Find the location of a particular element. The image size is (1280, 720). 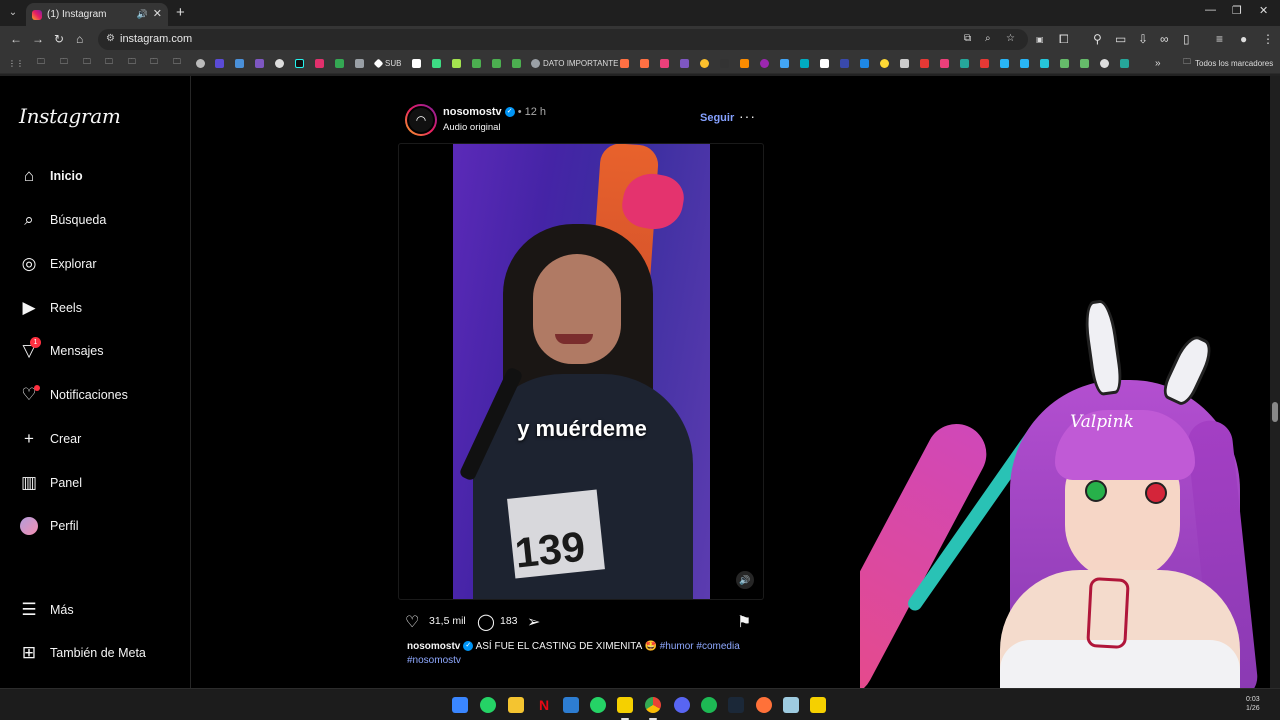

restore-button: ❐ is located at coordinates (1237, 10).